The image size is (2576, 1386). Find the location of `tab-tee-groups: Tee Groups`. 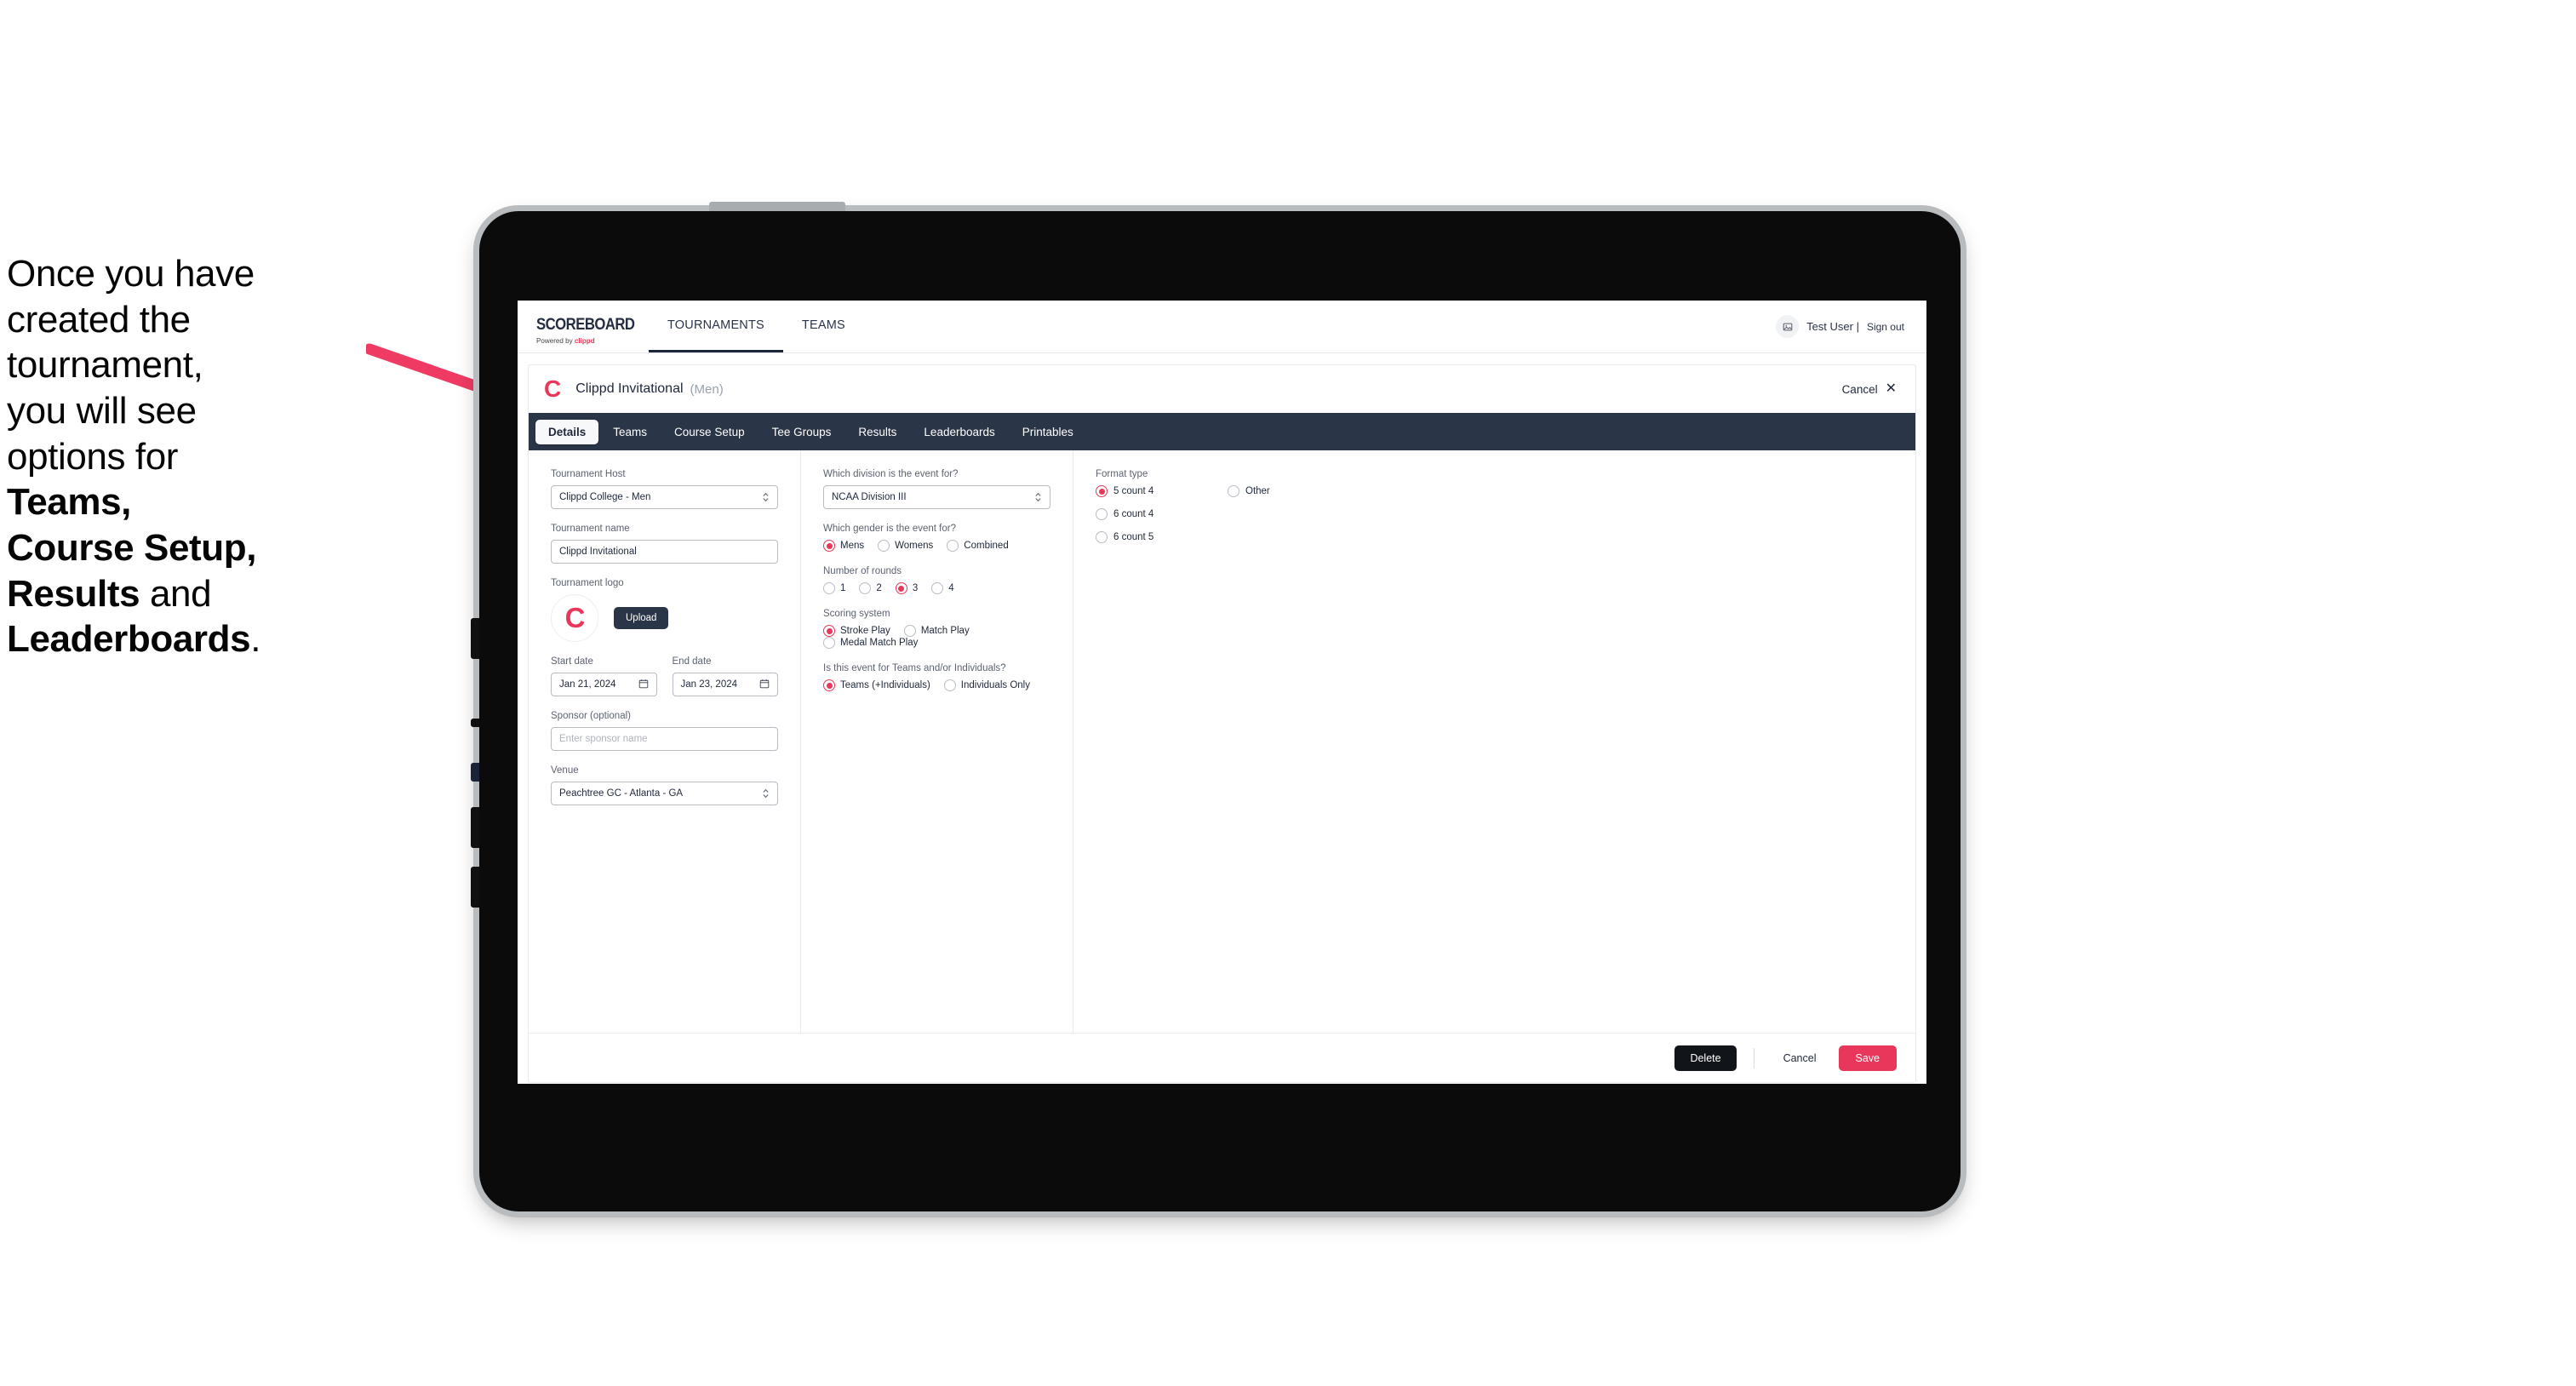

tab-tee-groups: Tee Groups is located at coordinates (802, 432).